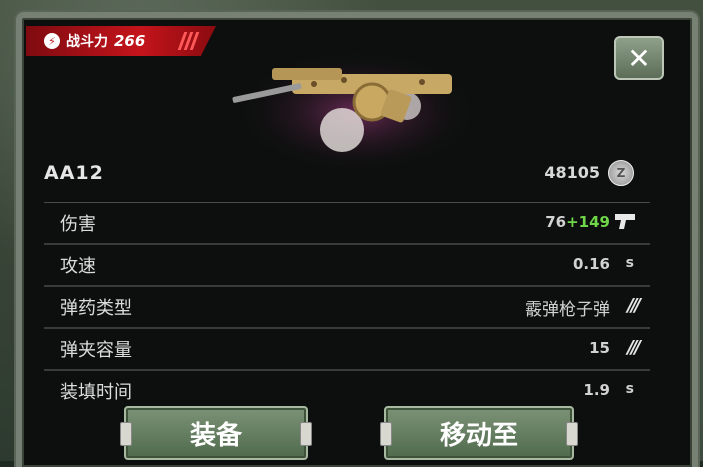 Image resolution: width=703 pixels, height=467 pixels. I want to click on combat-power-value: 266, so click(130, 41).